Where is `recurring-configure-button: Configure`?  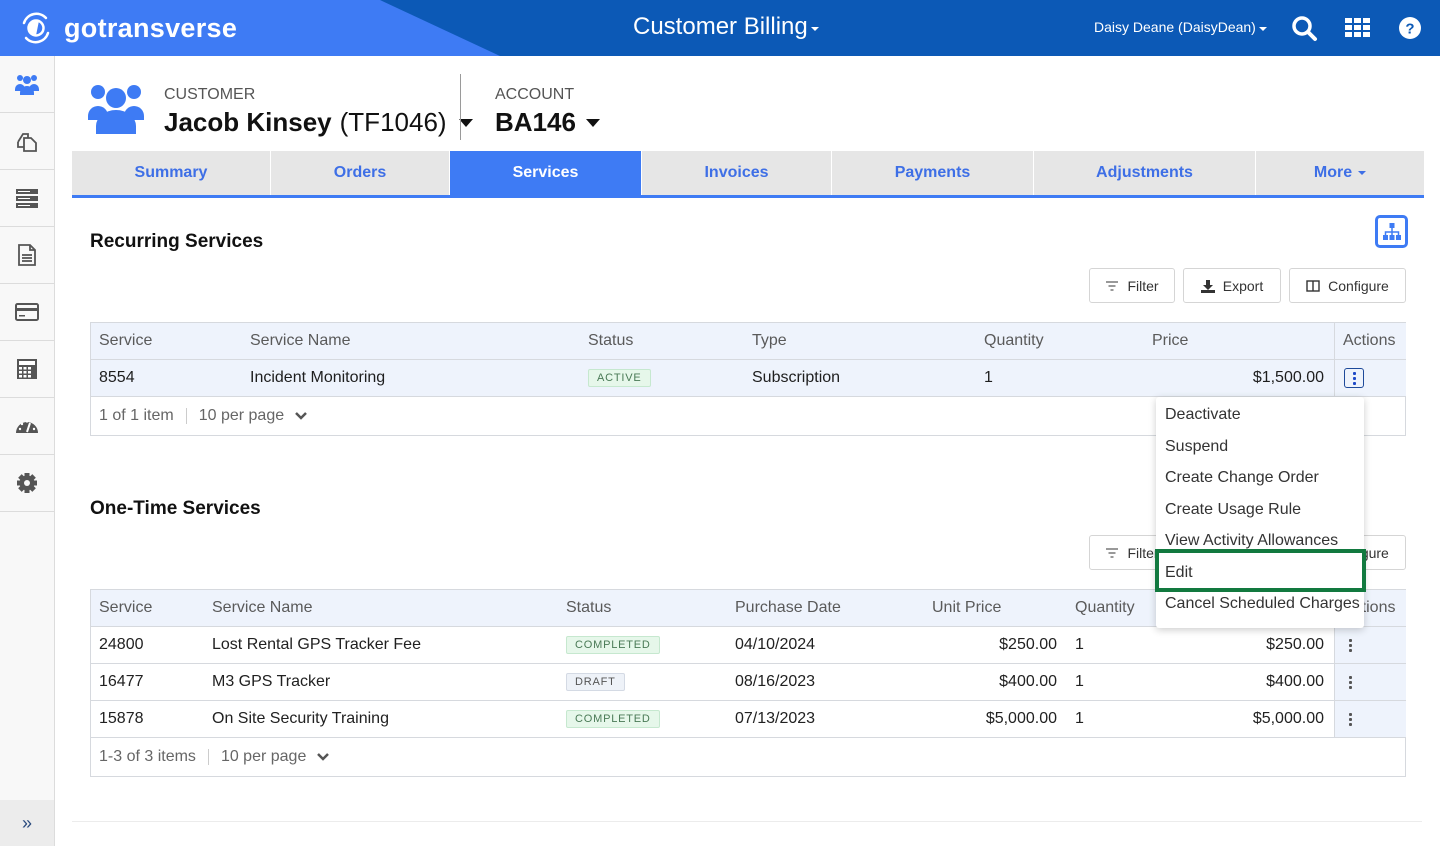 recurring-configure-button: Configure is located at coordinates (1347, 285).